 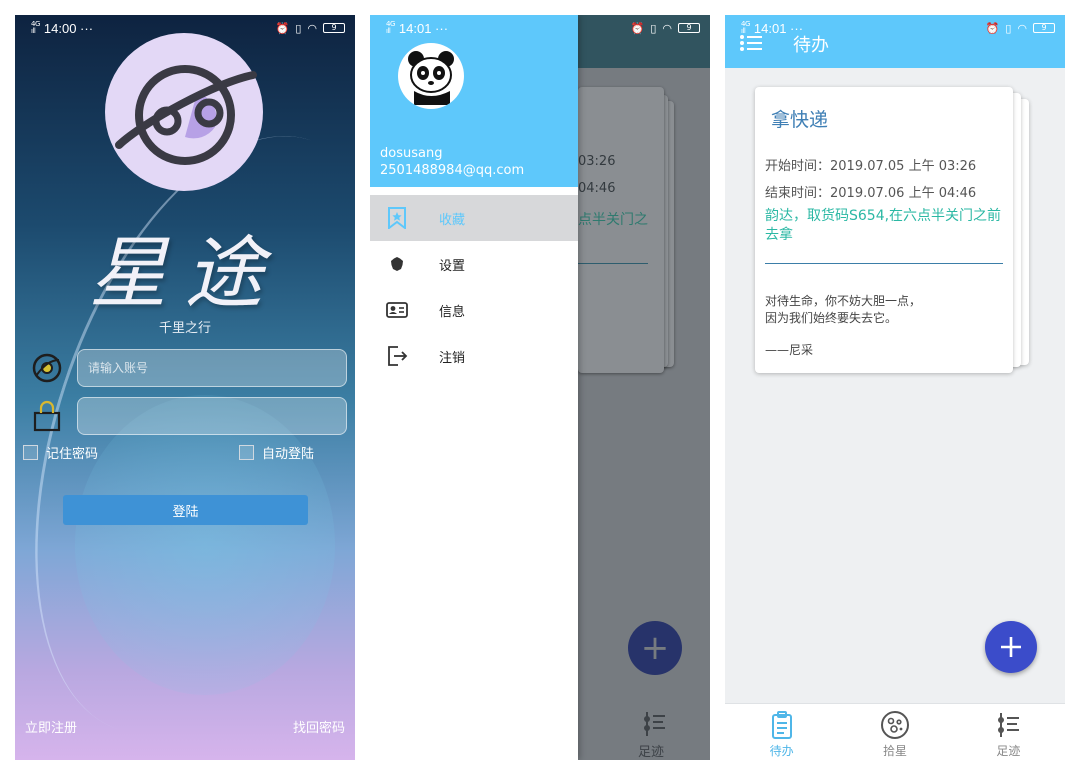 I want to click on remember-password-checkbox: 记住密码, so click(x=60, y=452).